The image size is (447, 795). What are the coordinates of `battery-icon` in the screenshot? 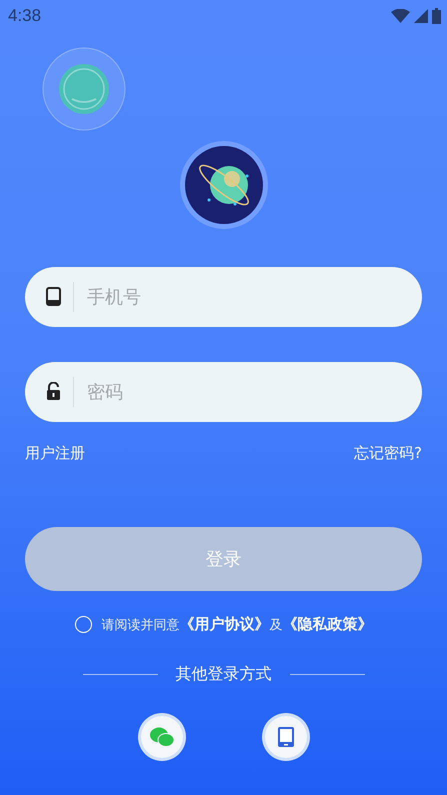 It's located at (436, 16).